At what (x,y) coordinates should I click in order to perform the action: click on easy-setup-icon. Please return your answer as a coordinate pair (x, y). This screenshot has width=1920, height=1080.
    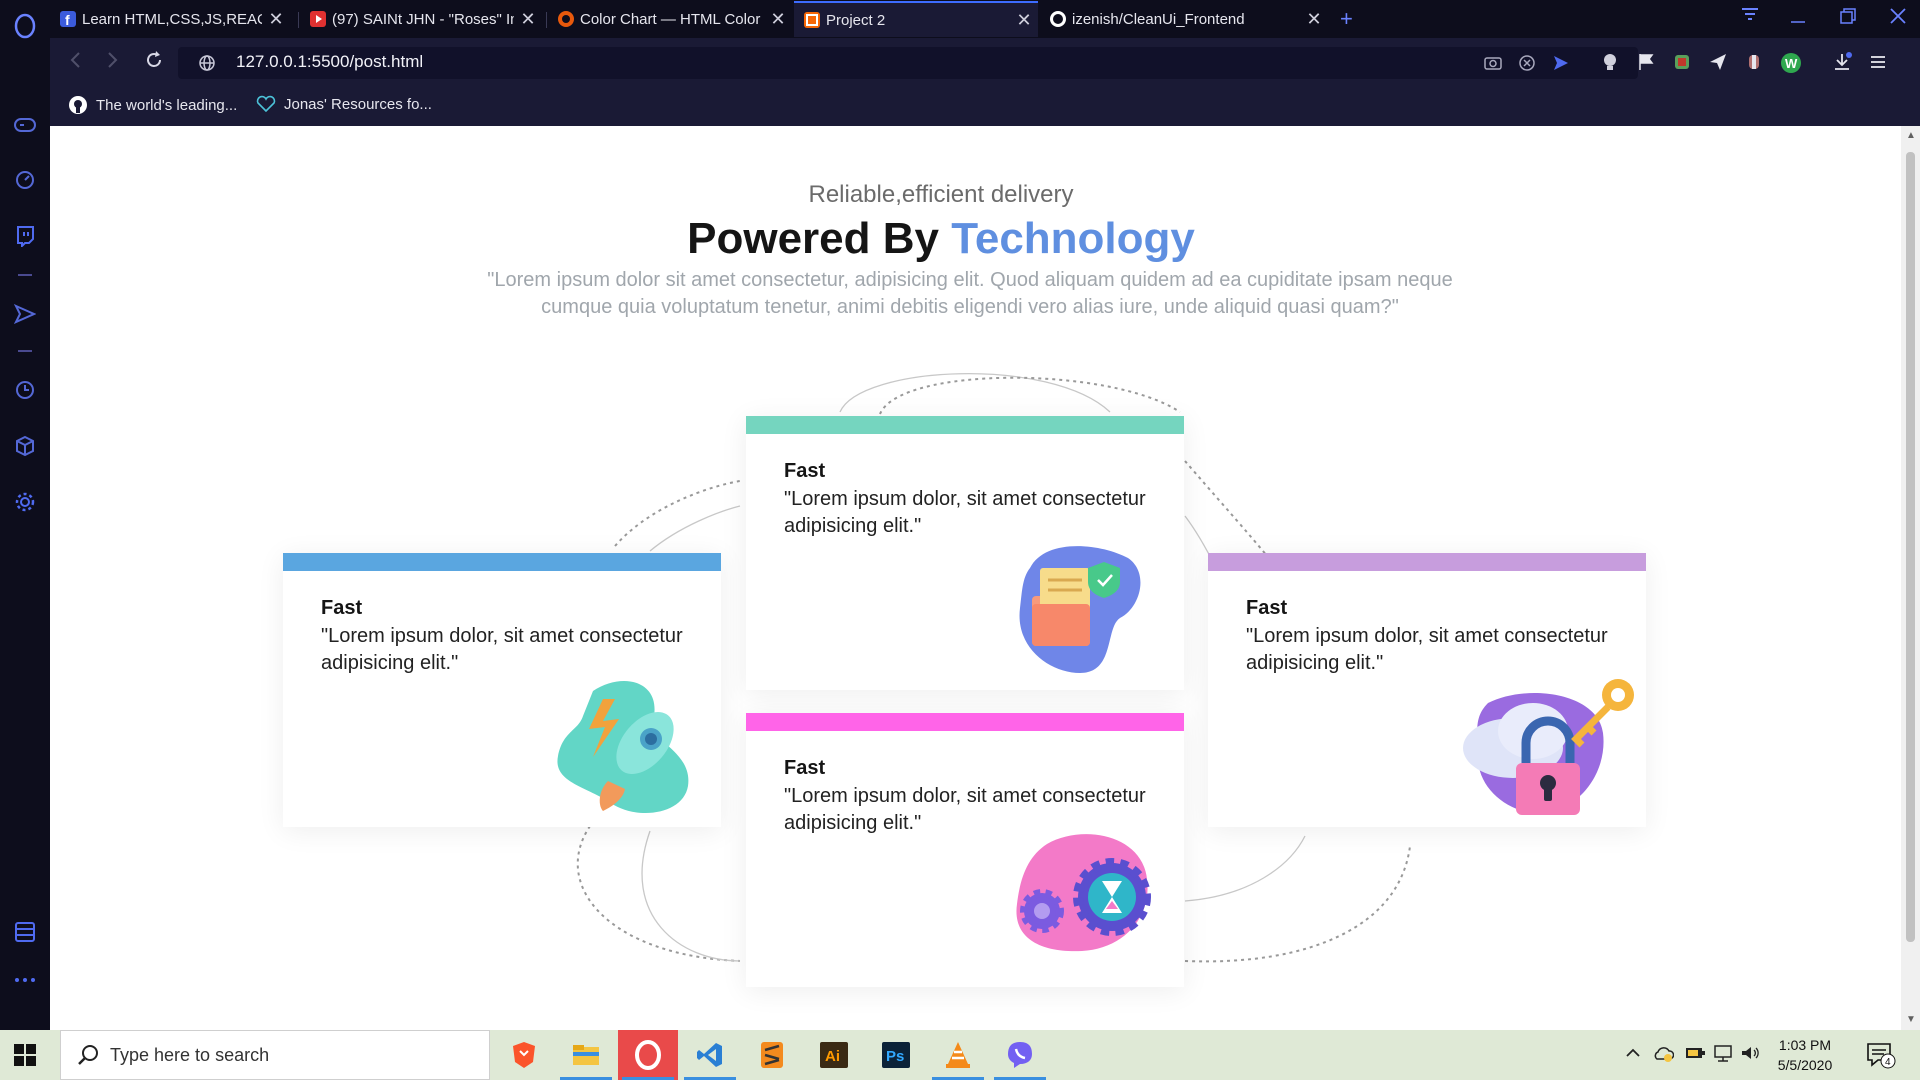
    Looking at the image, I should click on (1878, 64).